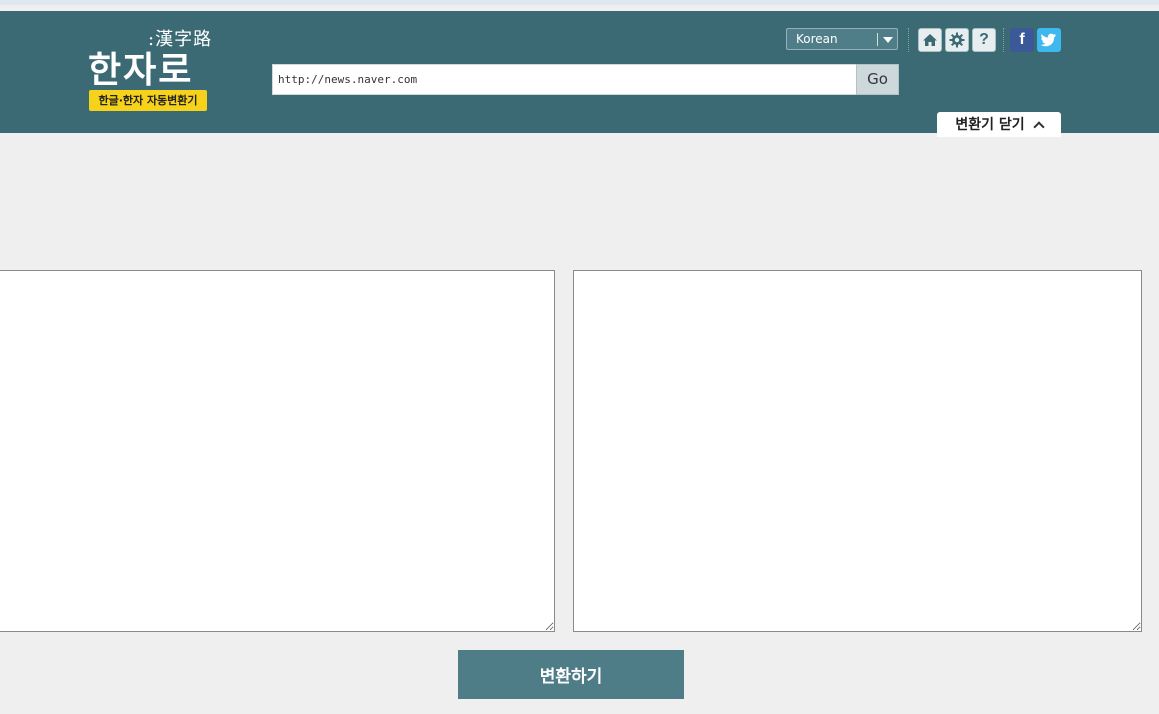 This screenshot has width=1159, height=714. Describe the element at coordinates (571, 674) in the screenshot. I see `convert-button: 변환하기` at that location.